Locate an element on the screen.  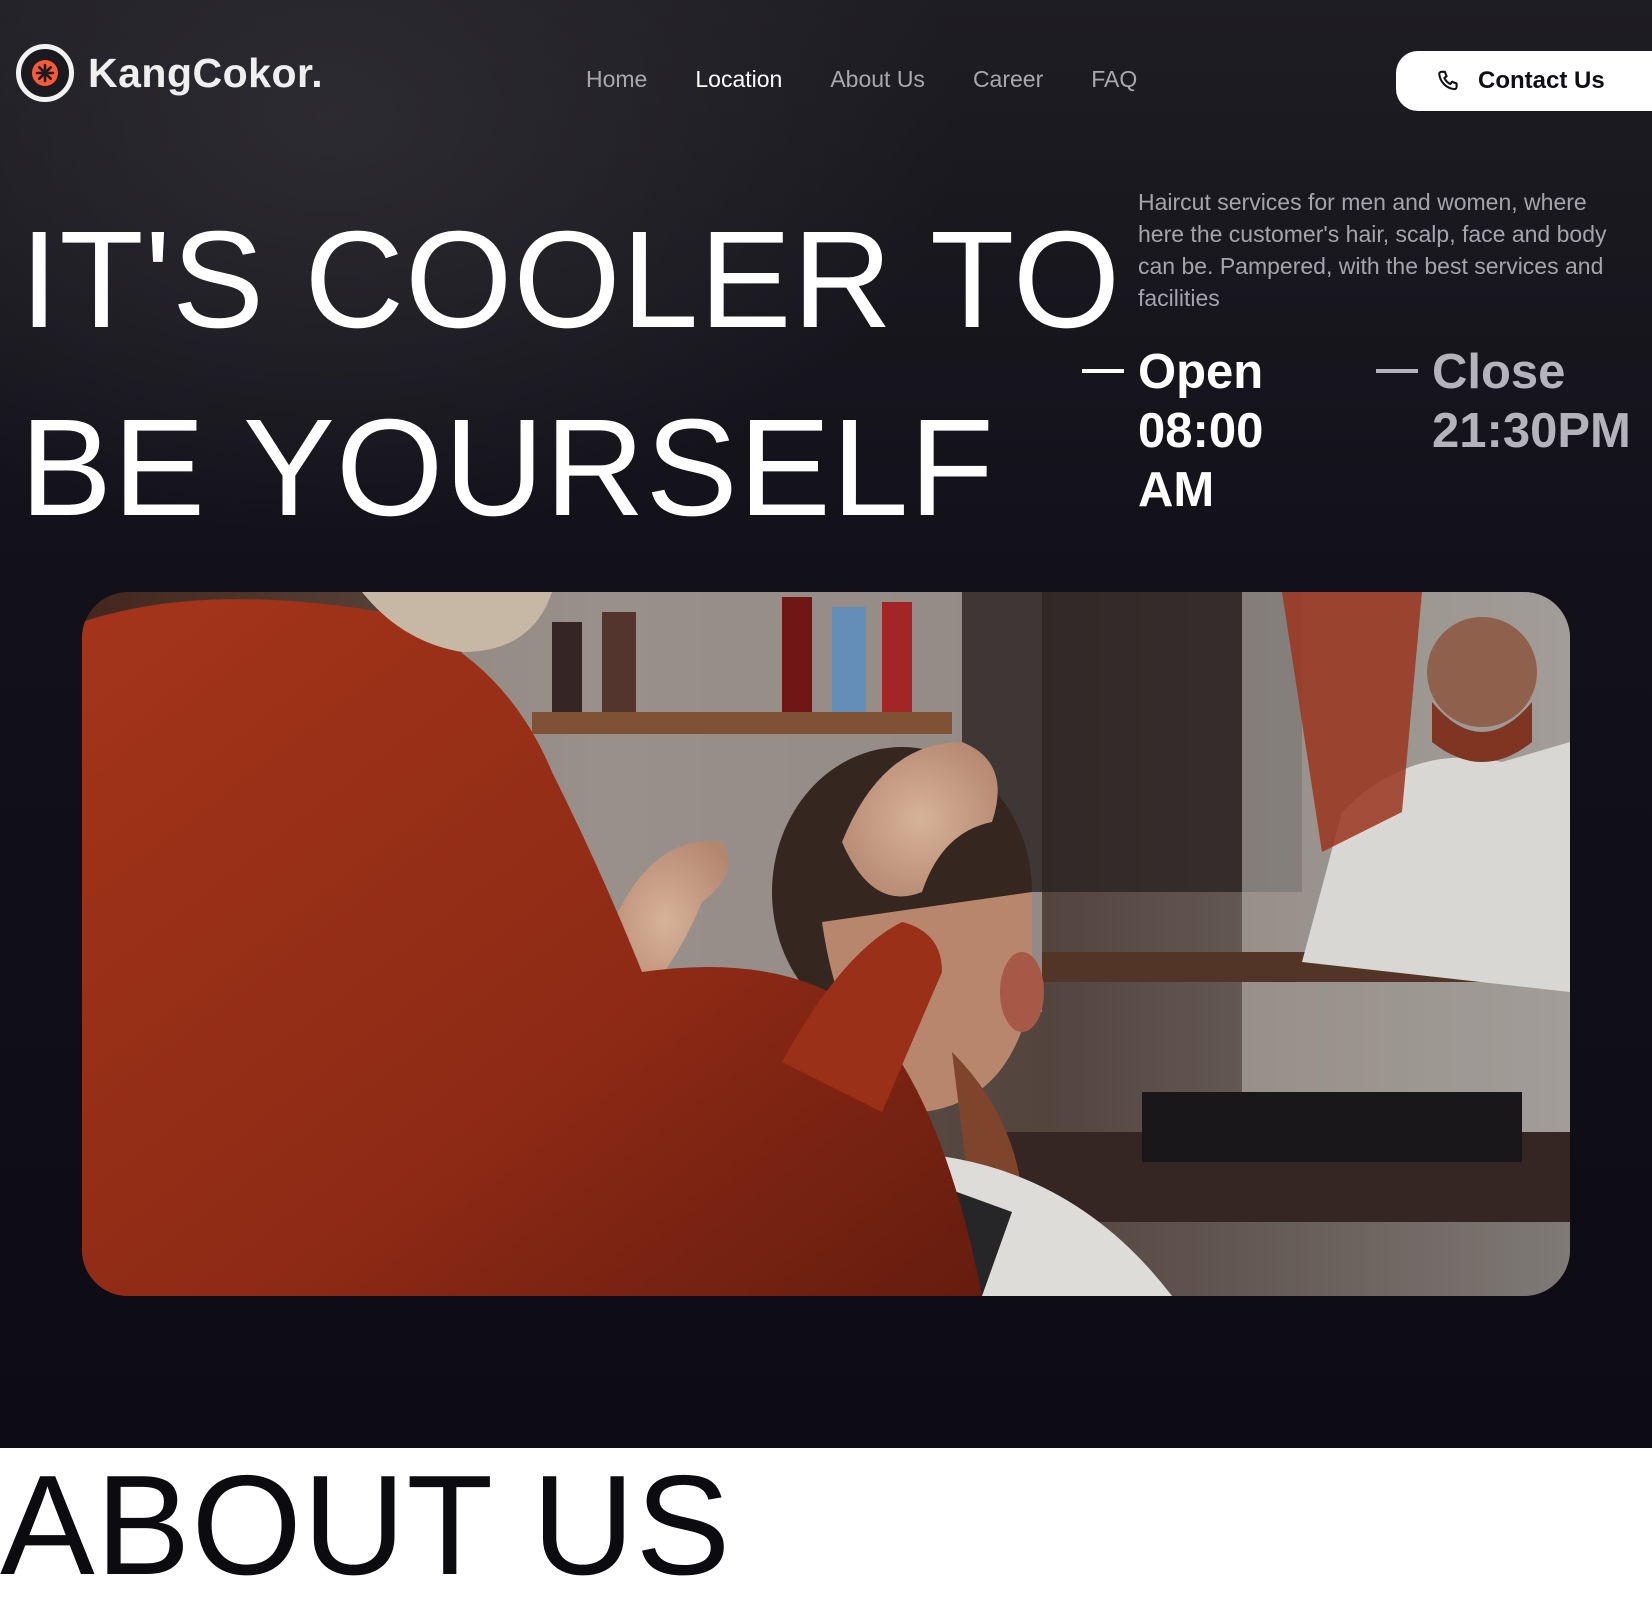
contact-us-label: Contact Us is located at coordinates (1541, 80).